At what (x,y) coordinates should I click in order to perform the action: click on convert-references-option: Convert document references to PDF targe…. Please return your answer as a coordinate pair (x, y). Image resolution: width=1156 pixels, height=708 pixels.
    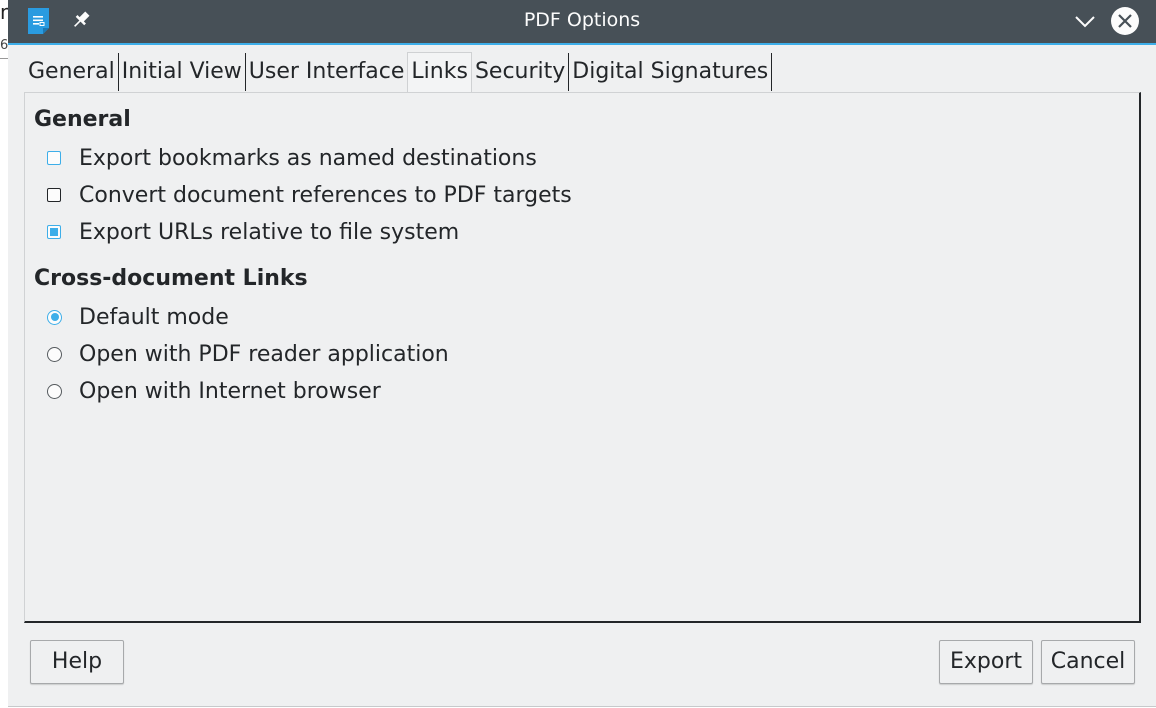
    Looking at the image, I should click on (309, 195).